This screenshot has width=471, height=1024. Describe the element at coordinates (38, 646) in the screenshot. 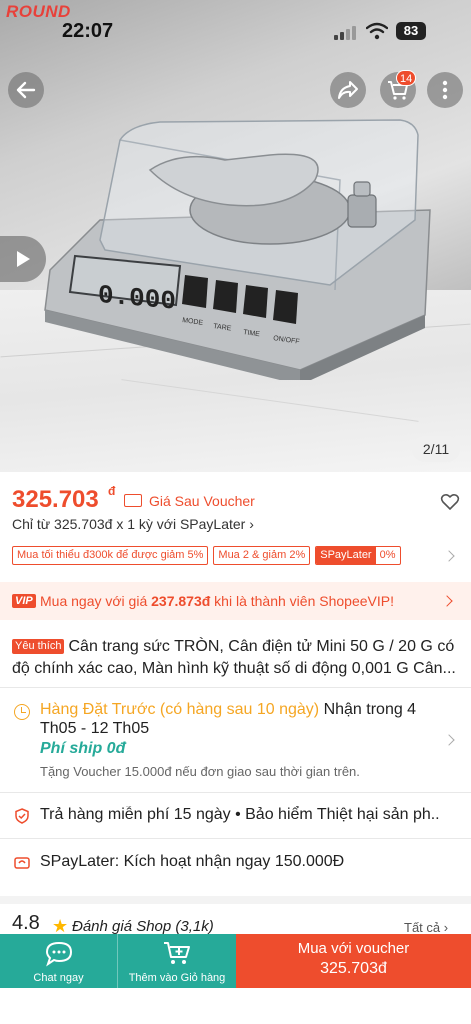

I see `favorite-tag: Yêu thích` at that location.